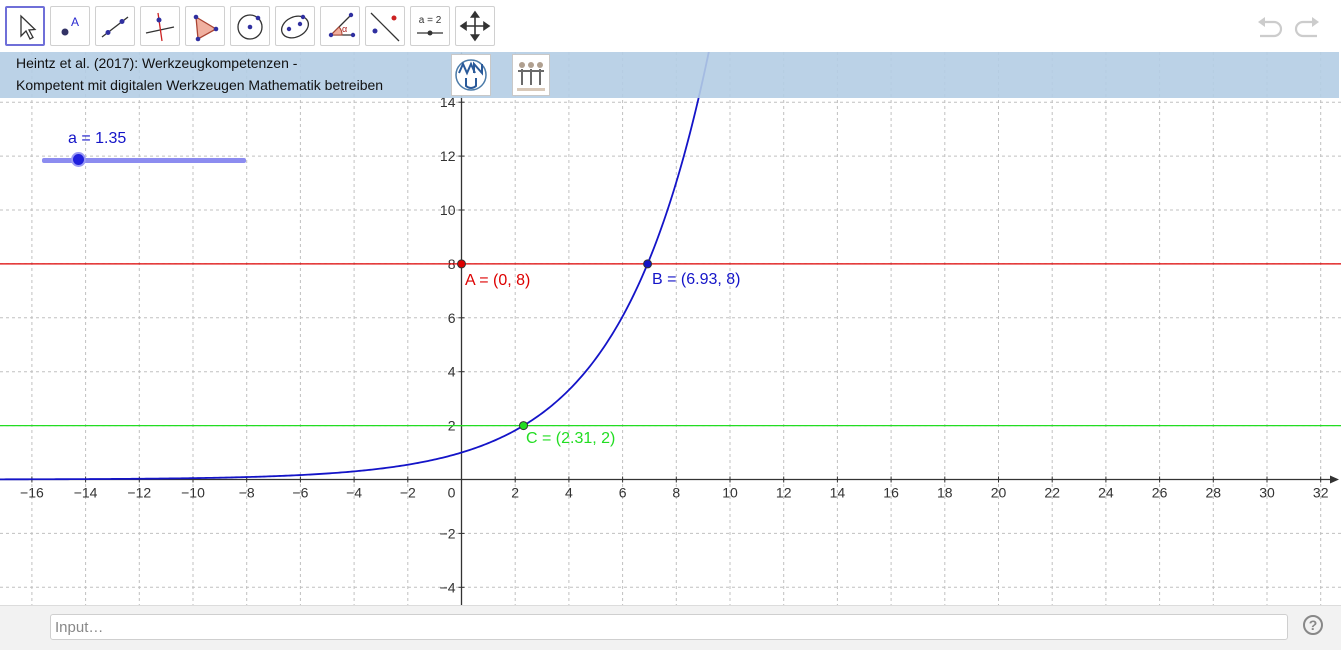 The width and height of the screenshot is (1341, 650). Describe the element at coordinates (515, 493) in the screenshot. I see `x-tick-label: 2` at that location.